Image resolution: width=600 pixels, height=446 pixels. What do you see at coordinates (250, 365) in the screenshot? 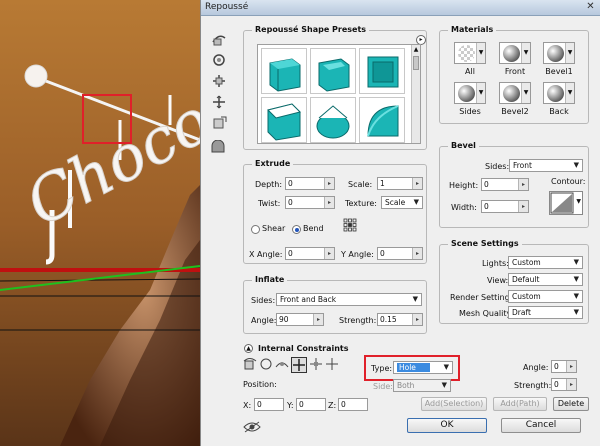
I see `constraint-rotate-icon` at bounding box center [250, 365].